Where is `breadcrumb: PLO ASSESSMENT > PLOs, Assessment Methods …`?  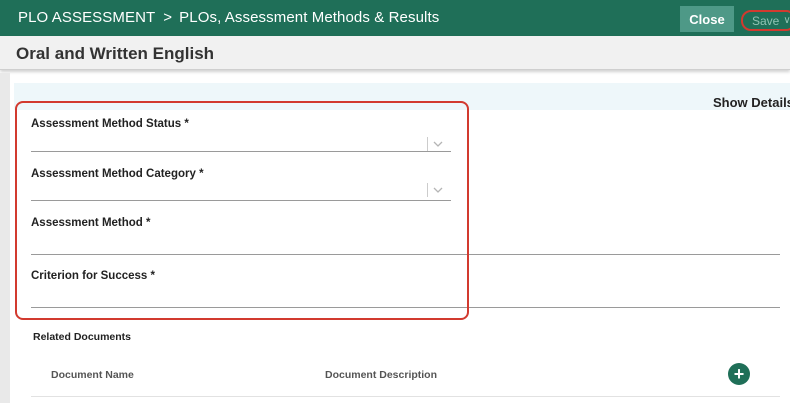
breadcrumb: PLO ASSESSMENT > PLOs, Assessment Methods … is located at coordinates (228, 17).